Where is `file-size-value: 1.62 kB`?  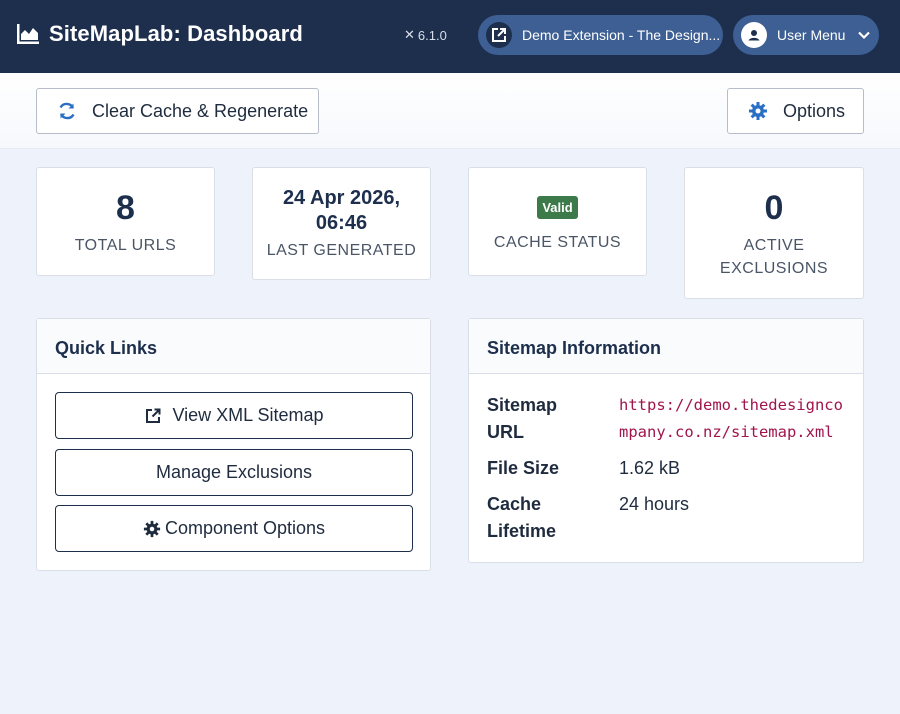 file-size-value: 1.62 kB is located at coordinates (650, 468).